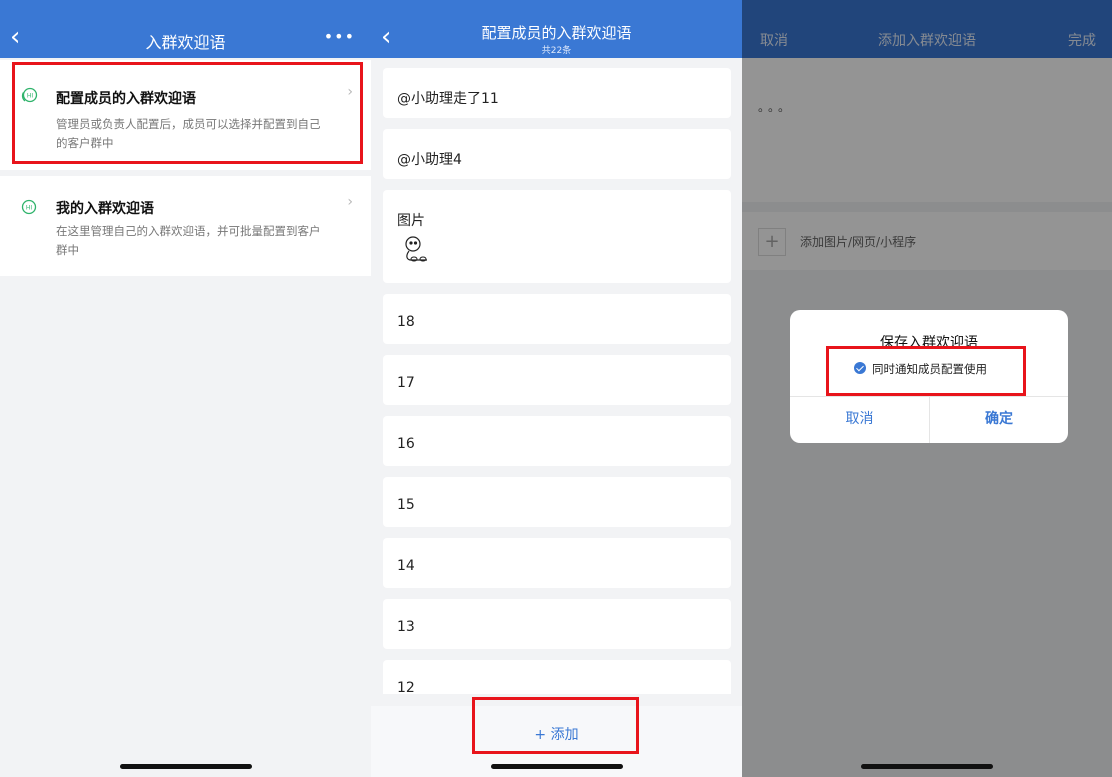 The image size is (1112, 777). What do you see at coordinates (339, 36) in the screenshot?
I see `more-icon: •••` at bounding box center [339, 36].